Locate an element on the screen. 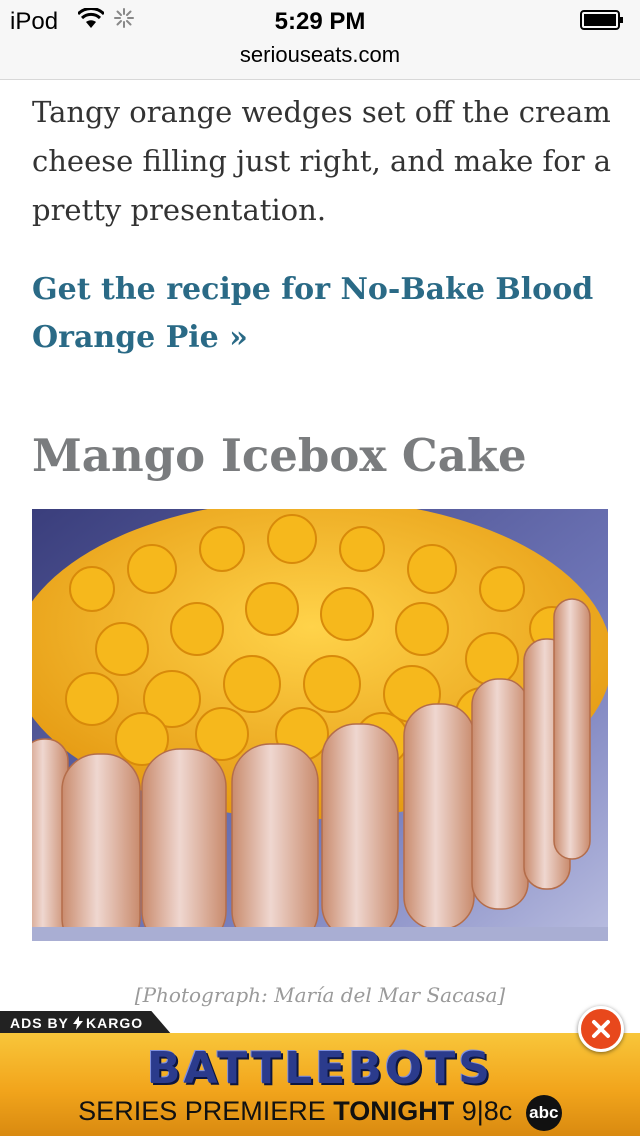 This screenshot has height=1136, width=640. ad-close-button is located at coordinates (601, 1029).